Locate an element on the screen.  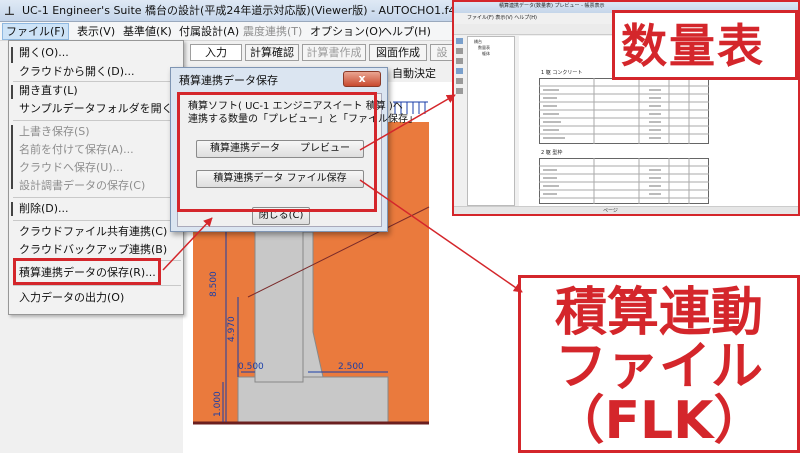
menu-export-input-data: 入力データの出力(O) is located at coordinates (71, 298).